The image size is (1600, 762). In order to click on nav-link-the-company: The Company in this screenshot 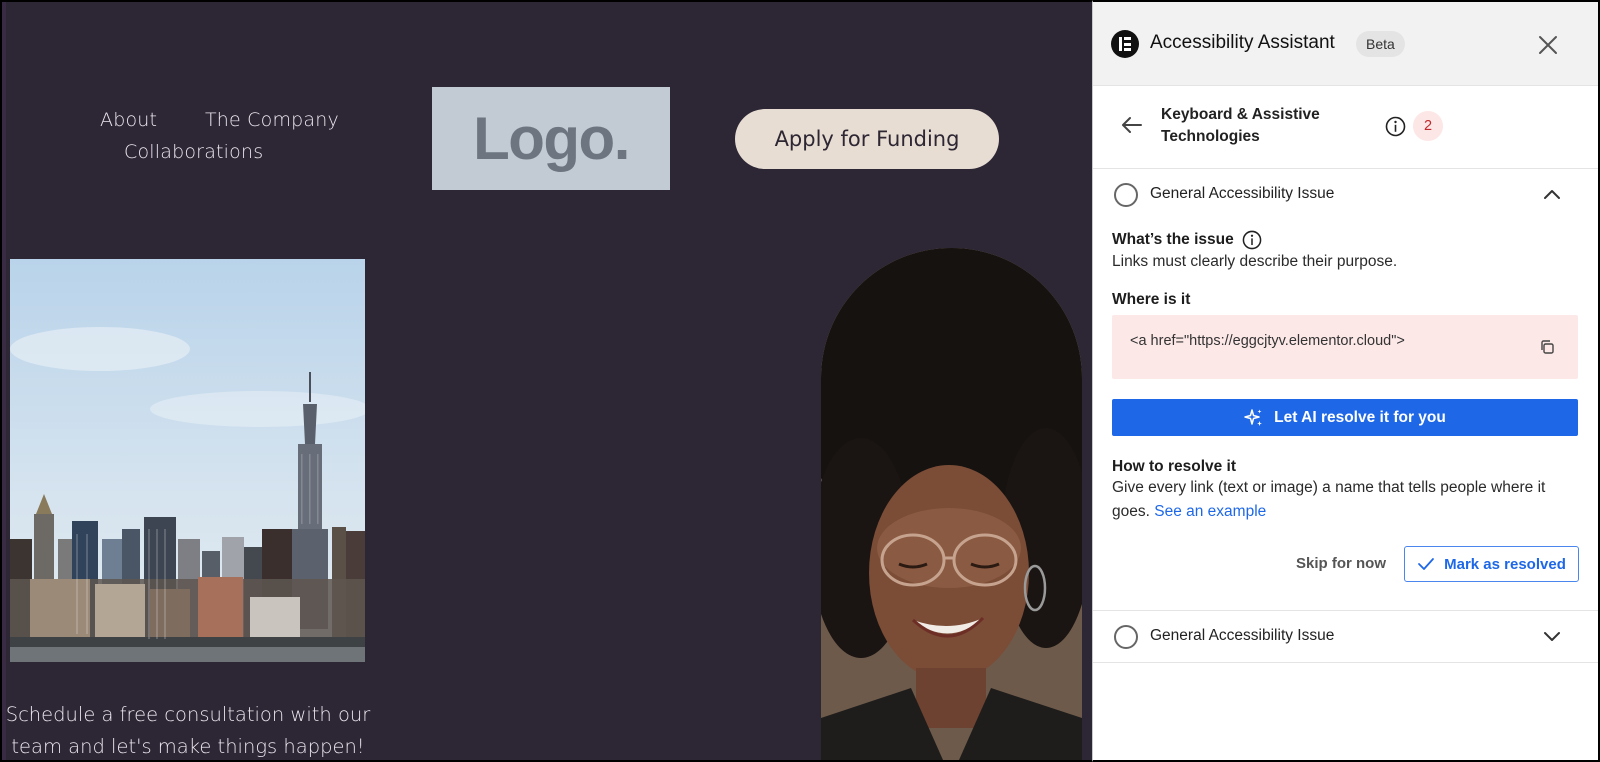, I will do `click(272, 120)`.